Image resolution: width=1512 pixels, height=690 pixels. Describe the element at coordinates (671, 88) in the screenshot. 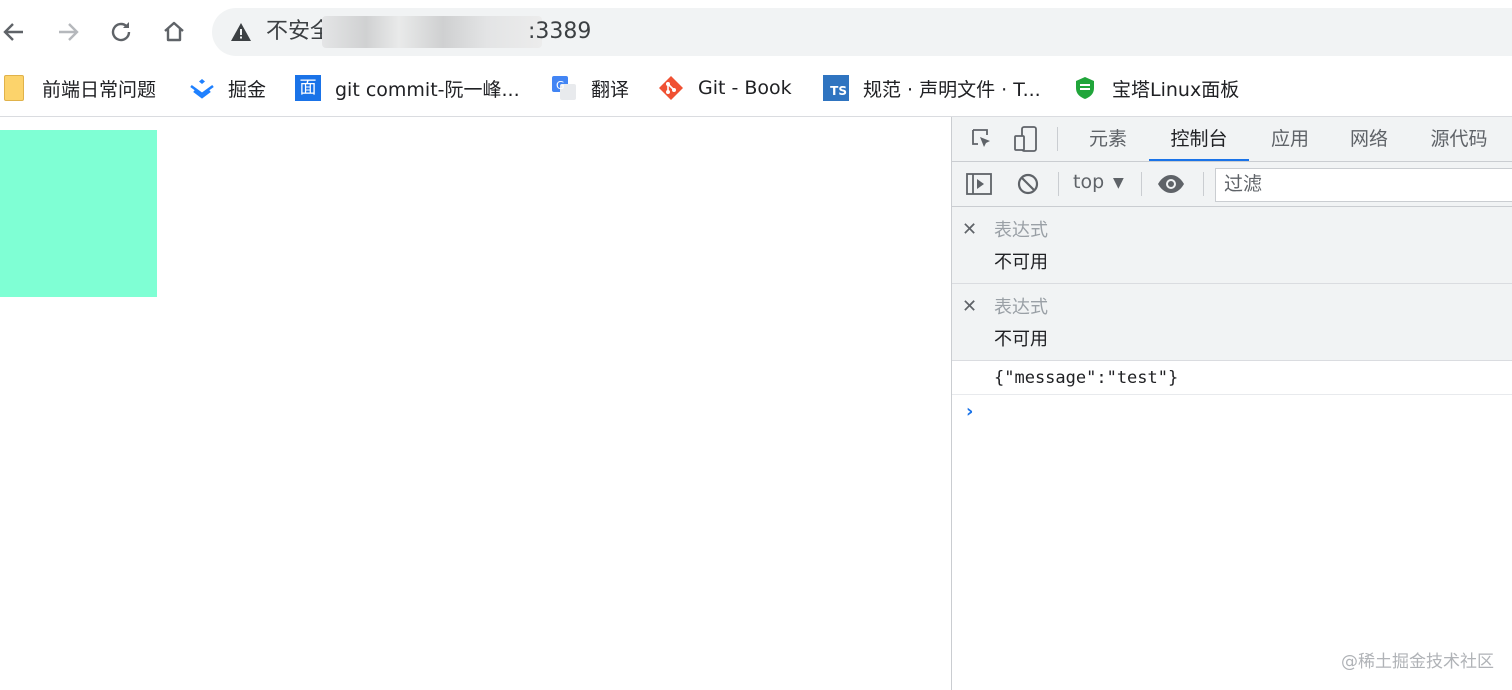

I see `git-icon` at that location.